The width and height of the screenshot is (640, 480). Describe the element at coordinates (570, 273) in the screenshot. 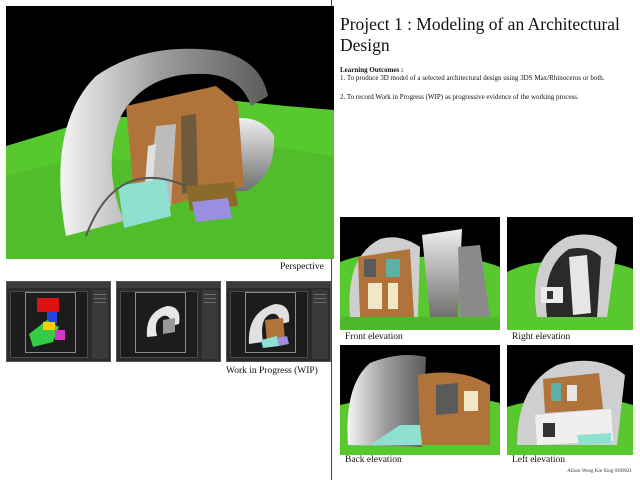

I see `right-elevation-render` at that location.